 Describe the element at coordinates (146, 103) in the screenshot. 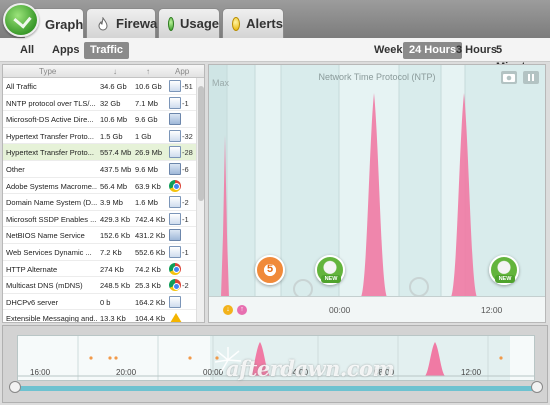

I see `row-upload: 7.1 Mb` at that location.